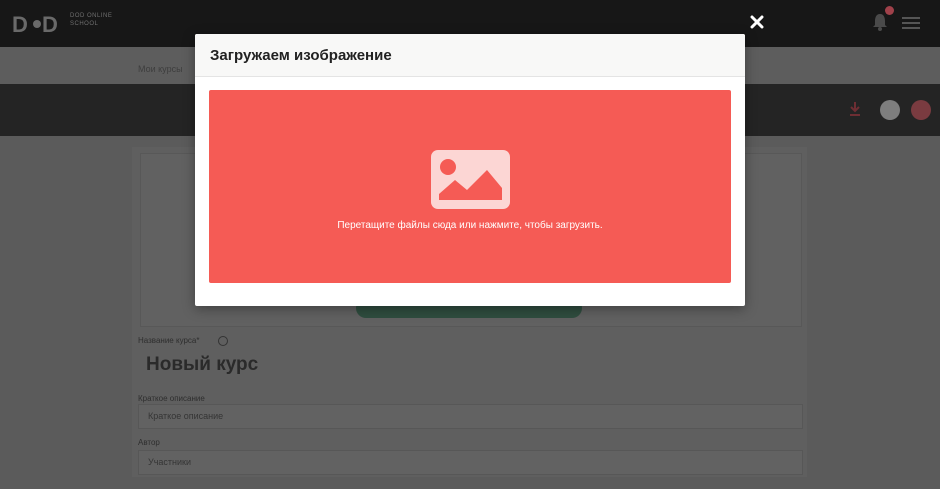 The width and height of the screenshot is (940, 489). Describe the element at coordinates (171, 398) in the screenshot. I see `short-description-label: Краткое описание` at that location.